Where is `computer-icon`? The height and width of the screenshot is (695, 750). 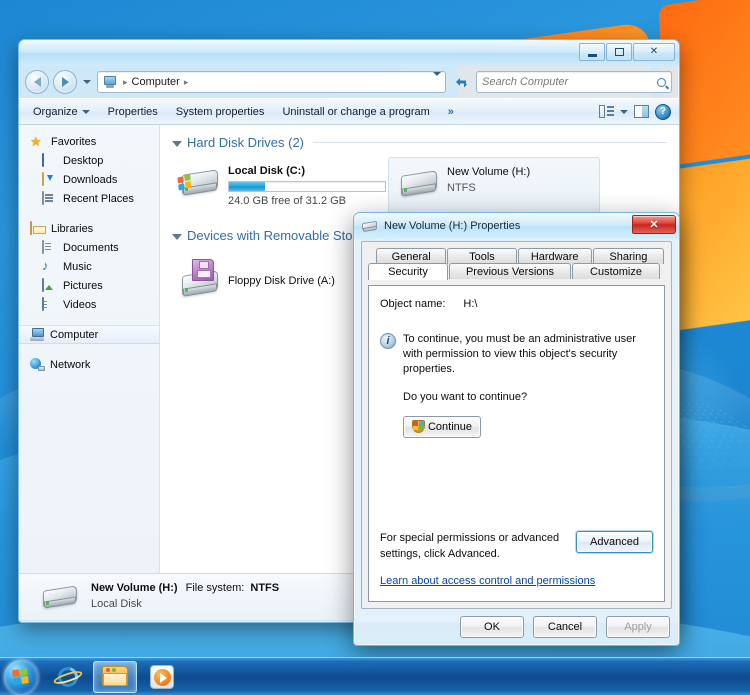
computer-icon is located at coordinates (110, 82).